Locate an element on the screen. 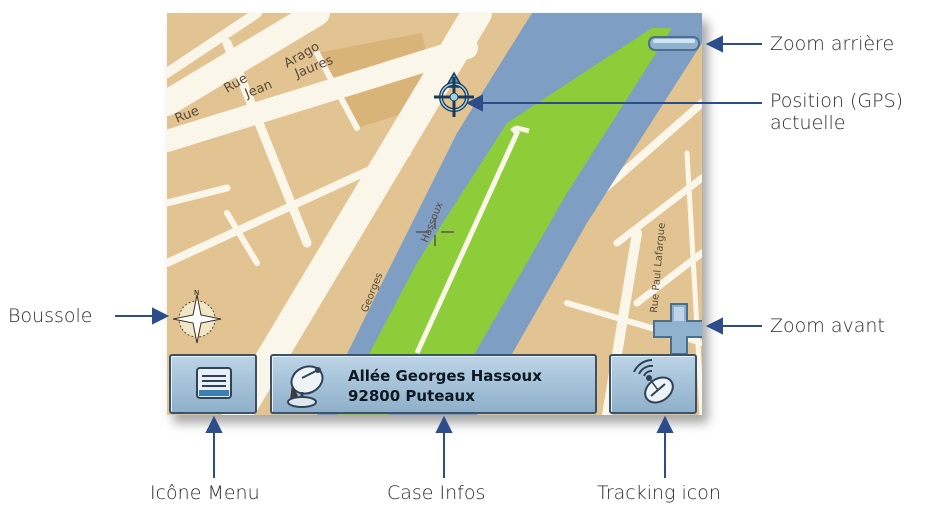 The width and height of the screenshot is (929, 512). annotation-zoom-in: Zoom avant is located at coordinates (827, 326).